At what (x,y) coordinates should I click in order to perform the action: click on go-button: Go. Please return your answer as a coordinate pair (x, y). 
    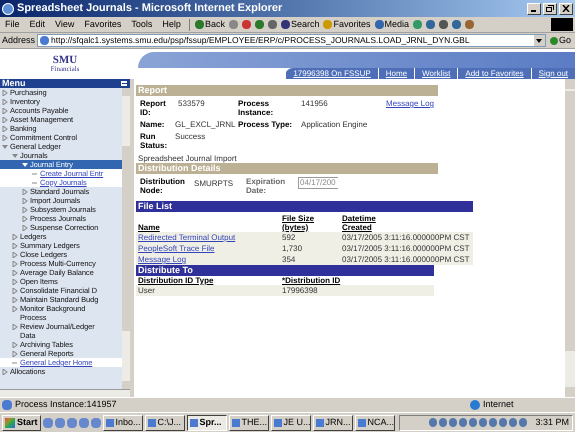
    Looking at the image, I should click on (560, 41).